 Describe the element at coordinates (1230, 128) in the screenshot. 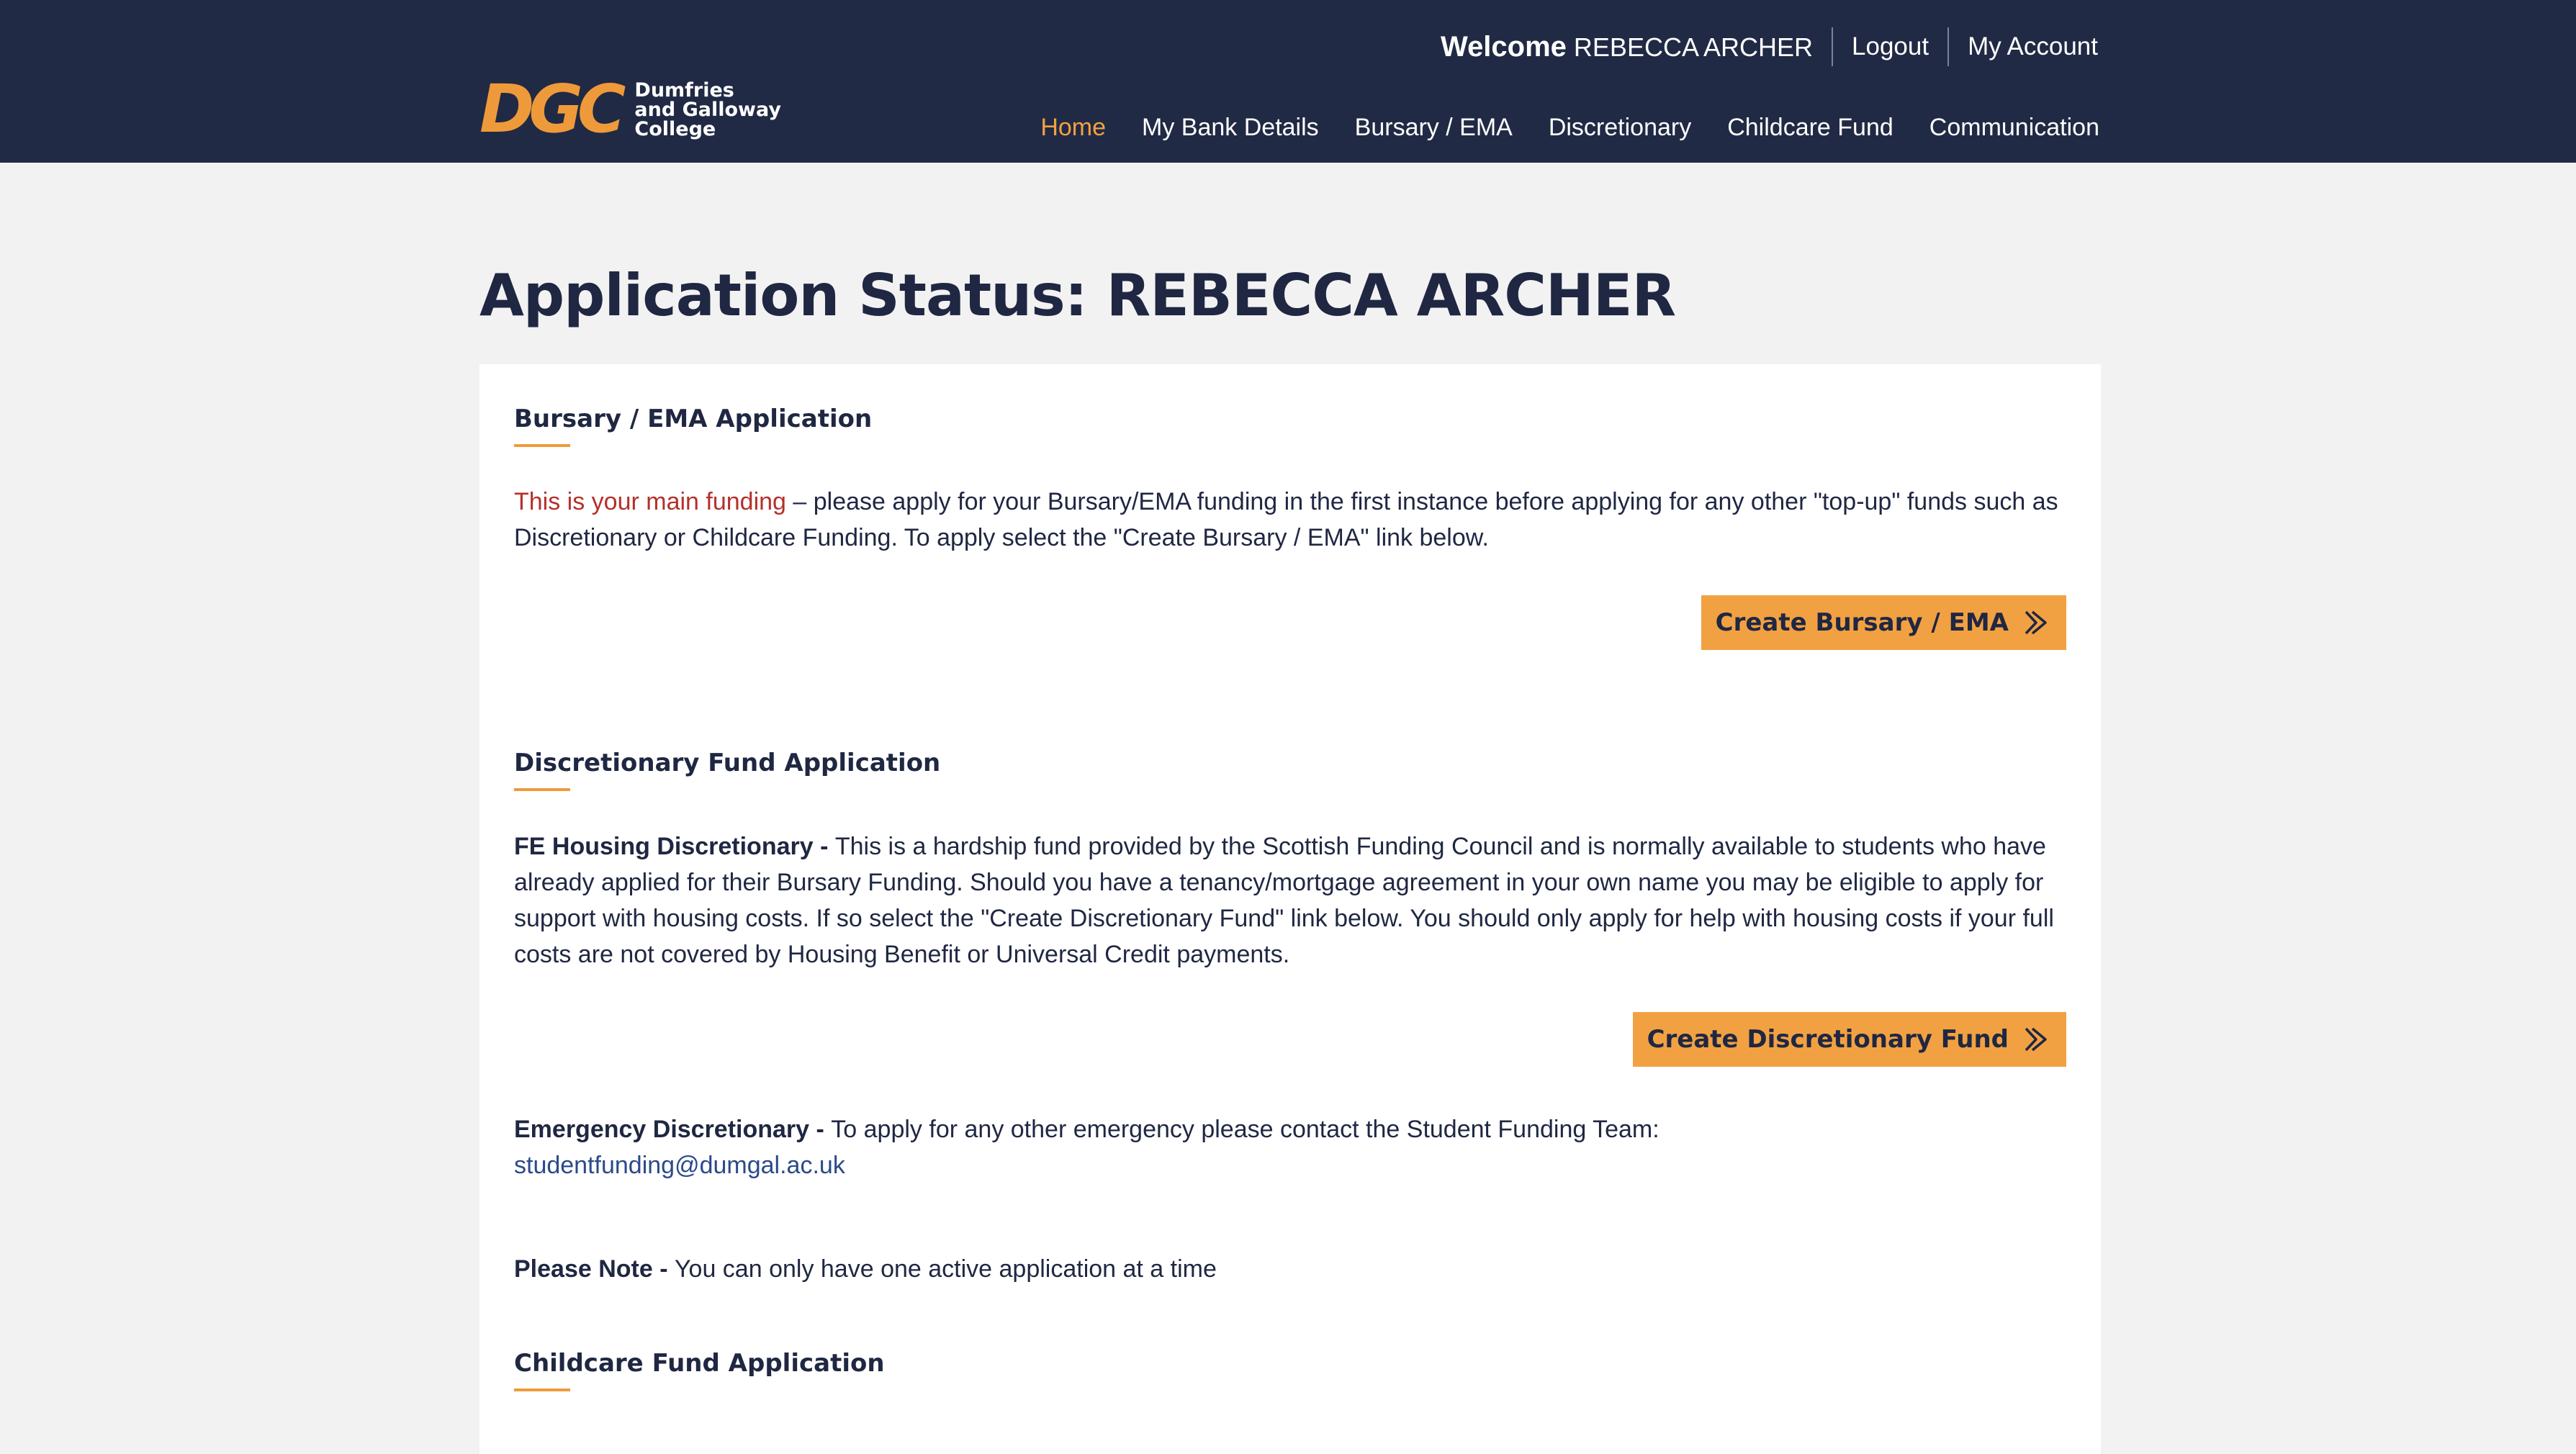

I see `nav-my-bank-details: My Bank Details` at that location.